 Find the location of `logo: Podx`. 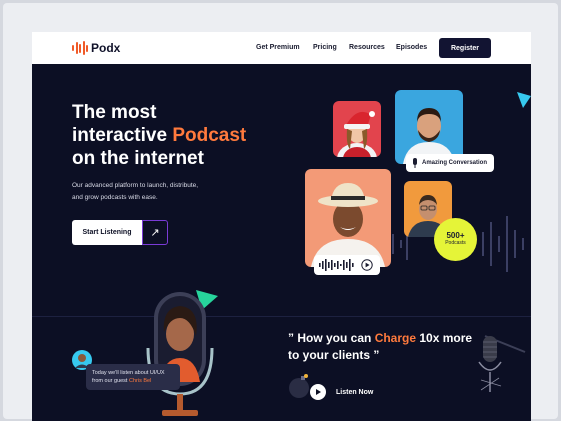

logo: Podx is located at coordinates (96, 48).